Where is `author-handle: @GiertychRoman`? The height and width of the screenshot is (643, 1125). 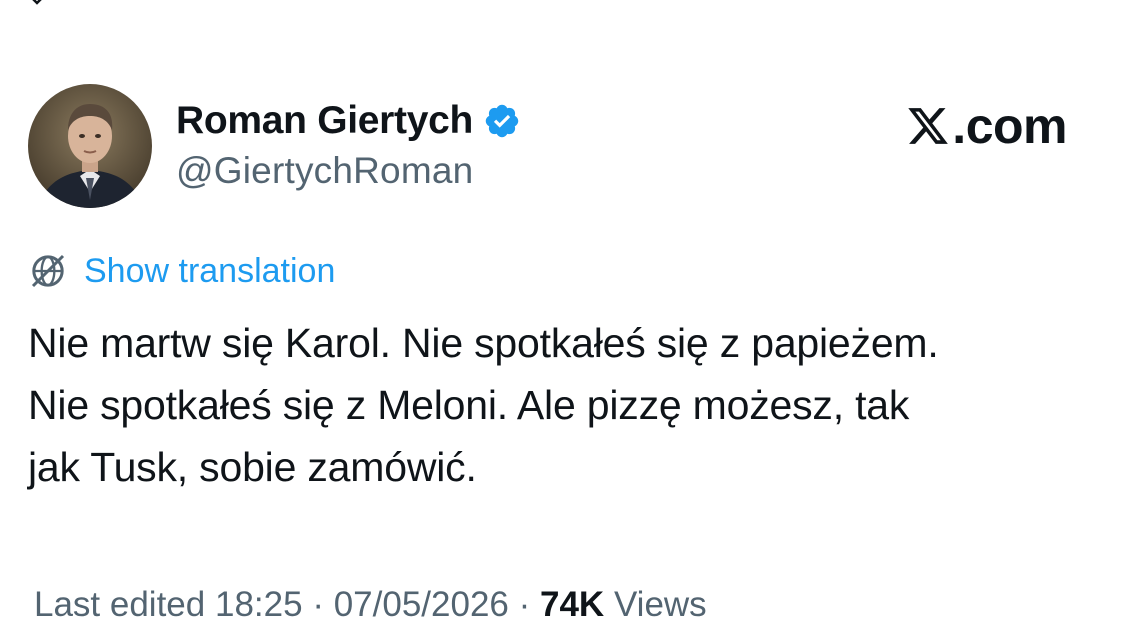 author-handle: @GiertychRoman is located at coordinates (348, 171).